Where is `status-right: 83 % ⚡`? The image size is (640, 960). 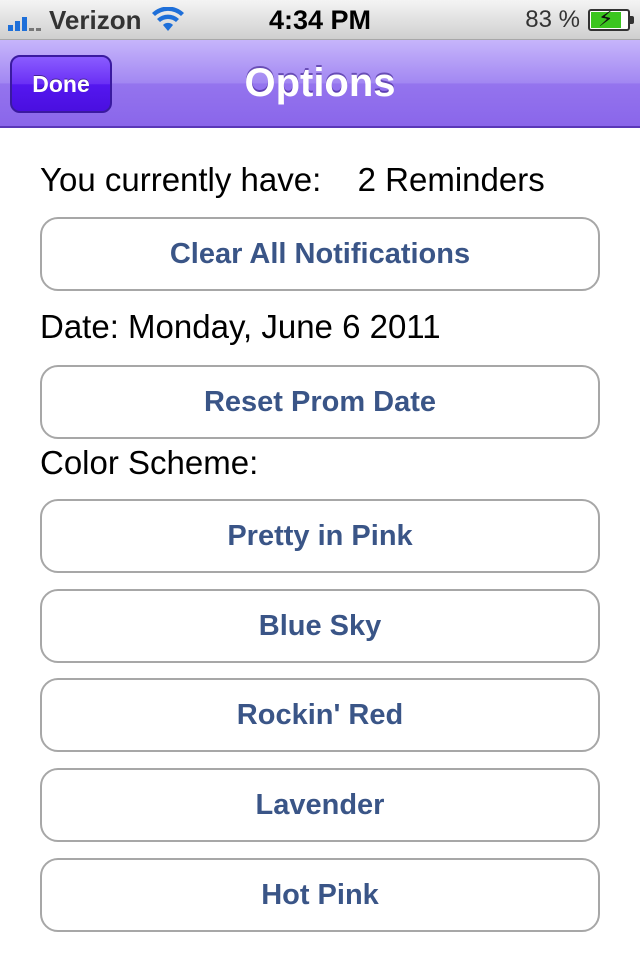 status-right: 83 % ⚡ is located at coordinates (579, 20).